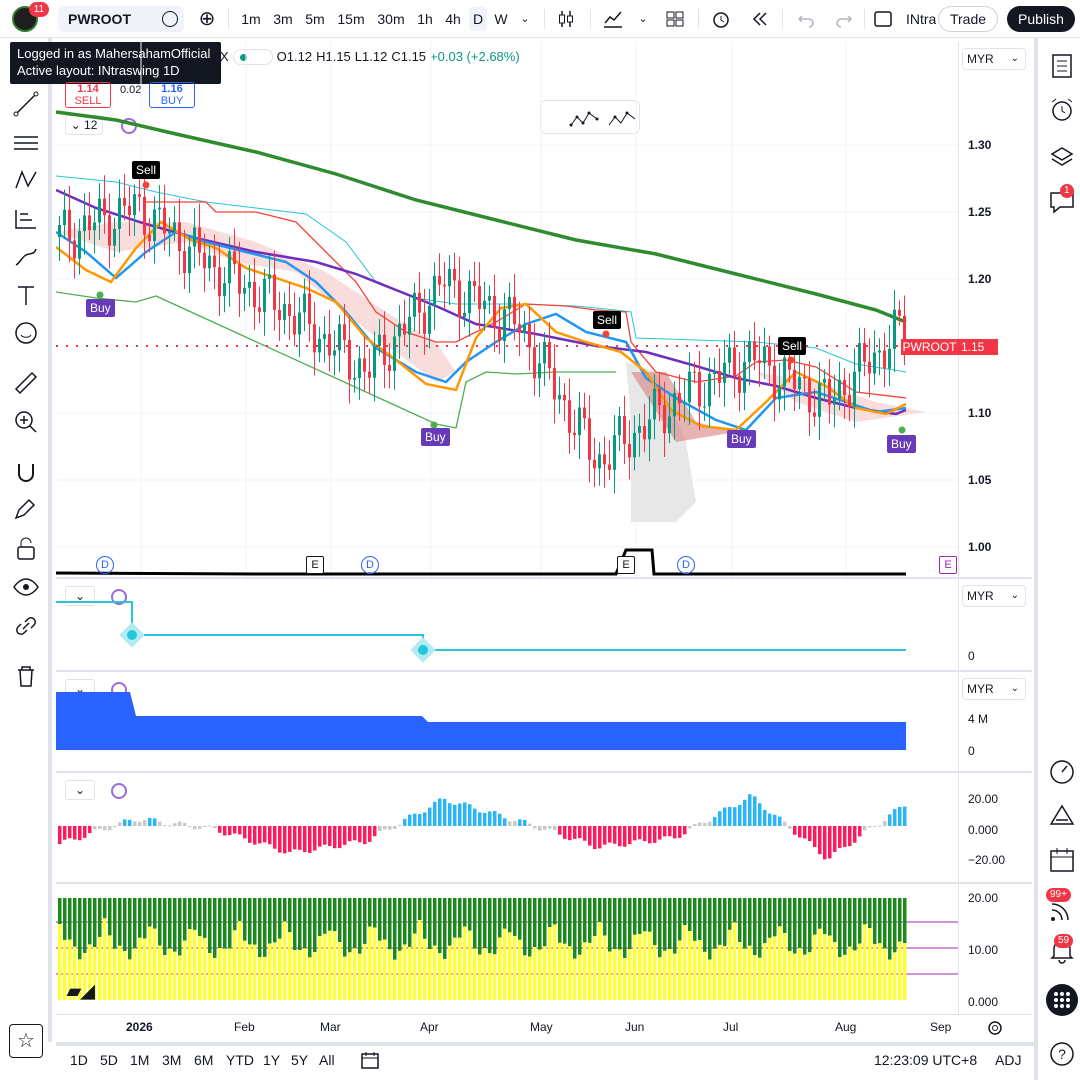  Describe the element at coordinates (478, 19) in the screenshot. I see `interval-d: D` at that location.